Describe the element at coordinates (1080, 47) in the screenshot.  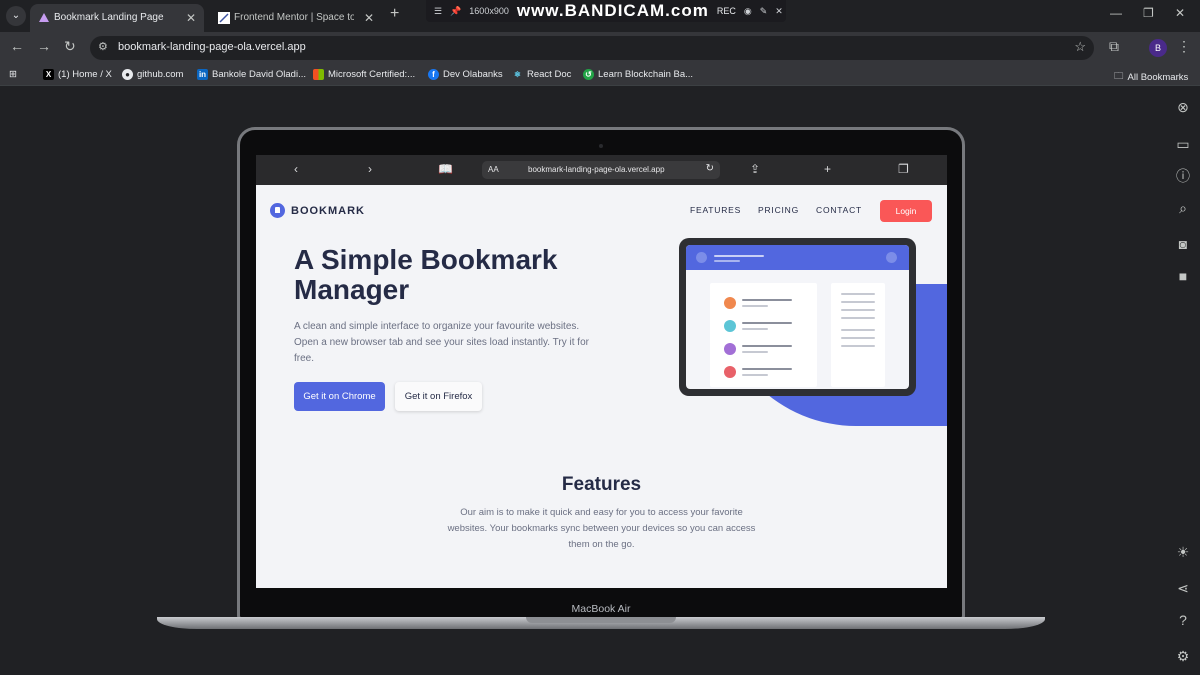
I see `bookmark-star-icon: ☆` at that location.